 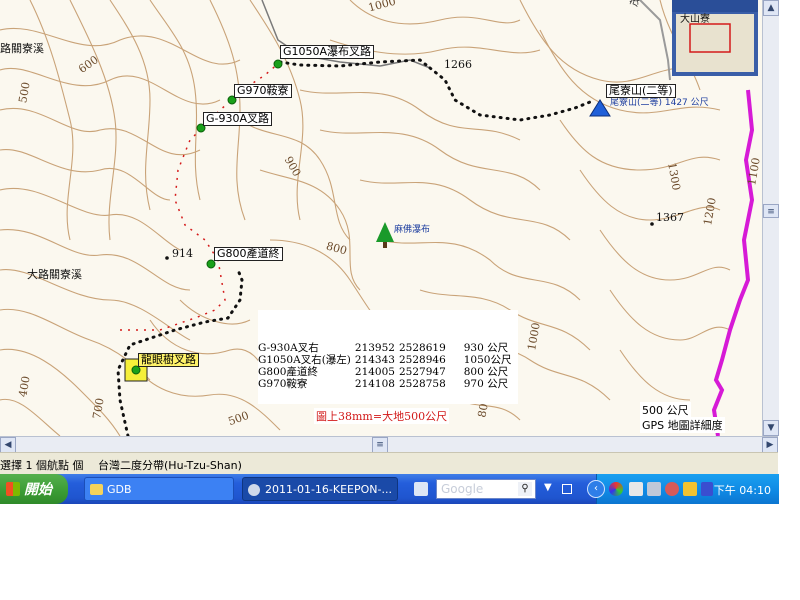 I want to click on waypoint-name-cell: G1050A叉右(瀑左), so click(x=304, y=360).